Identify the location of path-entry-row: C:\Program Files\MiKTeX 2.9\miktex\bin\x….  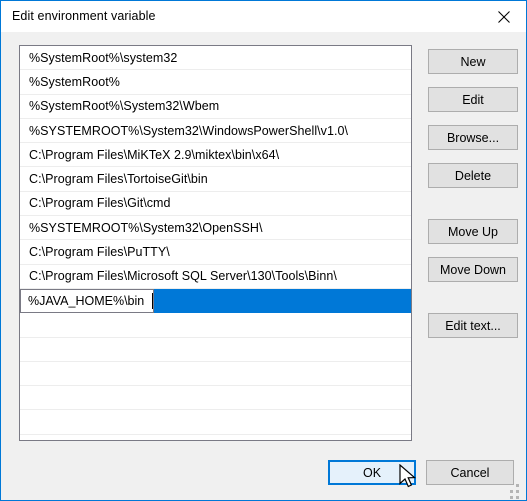
(215, 155).